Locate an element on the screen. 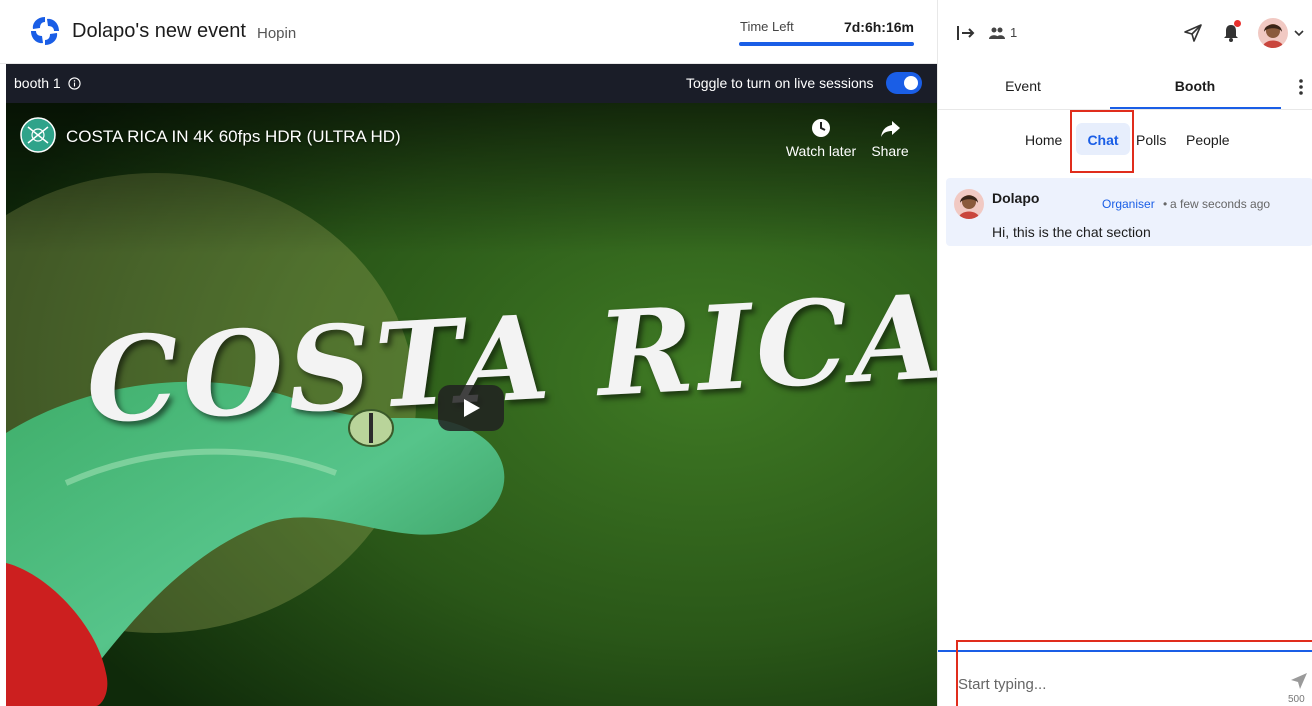 Image resolution: width=1312 pixels, height=706 pixels. hopin-logo-icon is located at coordinates (45, 31).